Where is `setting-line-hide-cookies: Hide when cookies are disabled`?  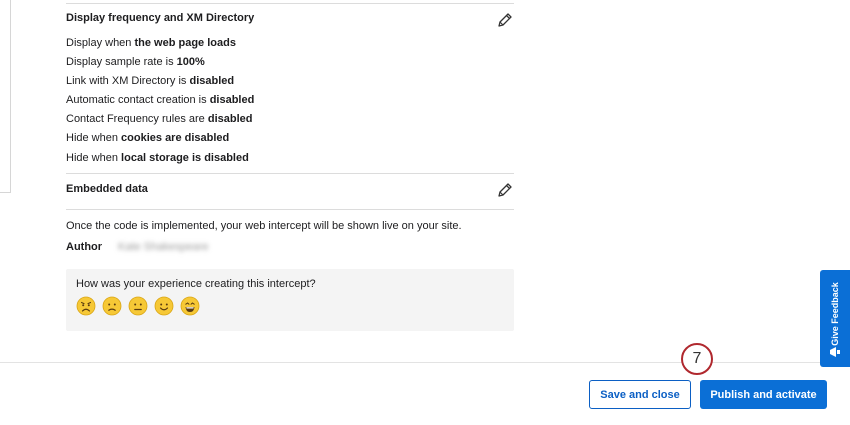
setting-line-hide-cookies: Hide when cookies are disabled is located at coordinates (148, 138).